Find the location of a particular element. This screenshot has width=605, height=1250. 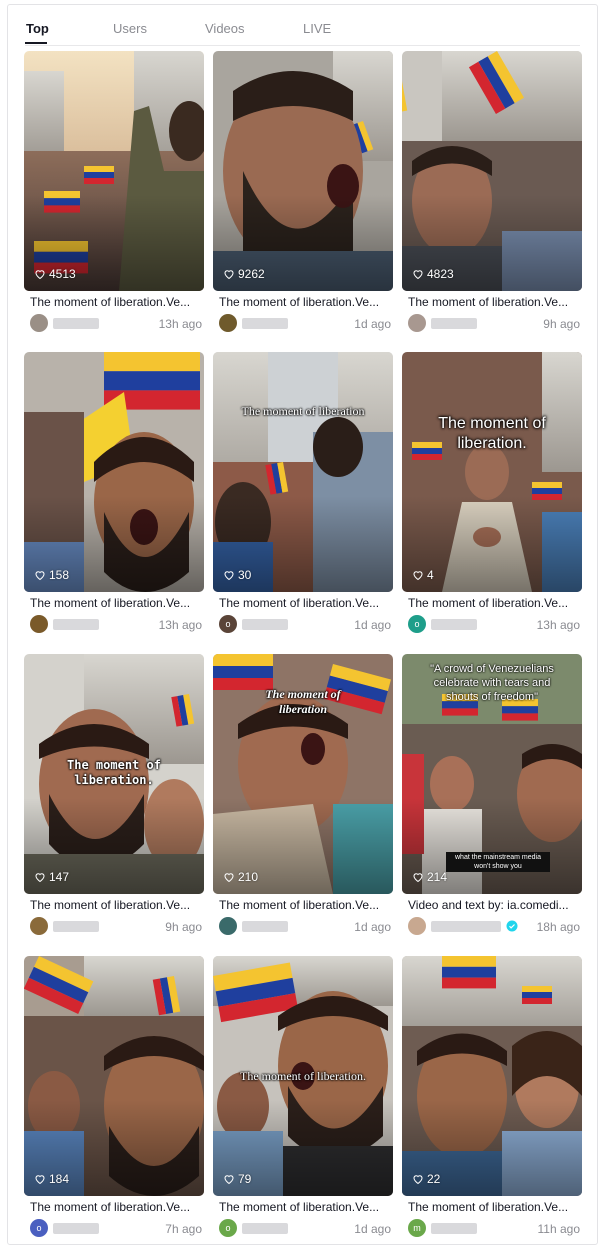

video-thumbnail: 9262 is located at coordinates (303, 171).